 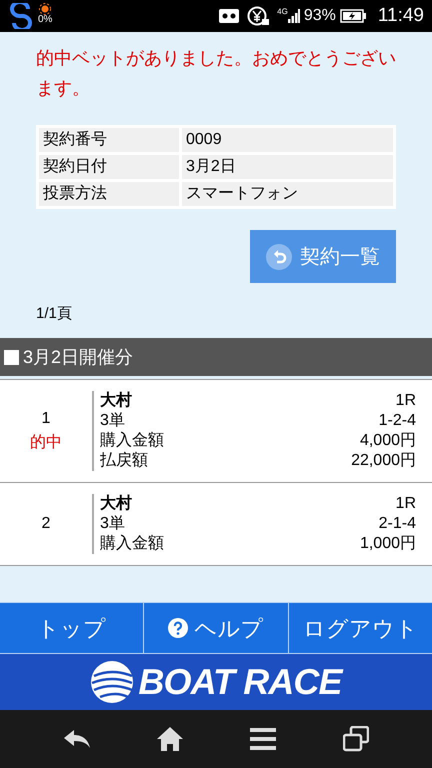 I want to click on yen-lock-icon, so click(x=258, y=16).